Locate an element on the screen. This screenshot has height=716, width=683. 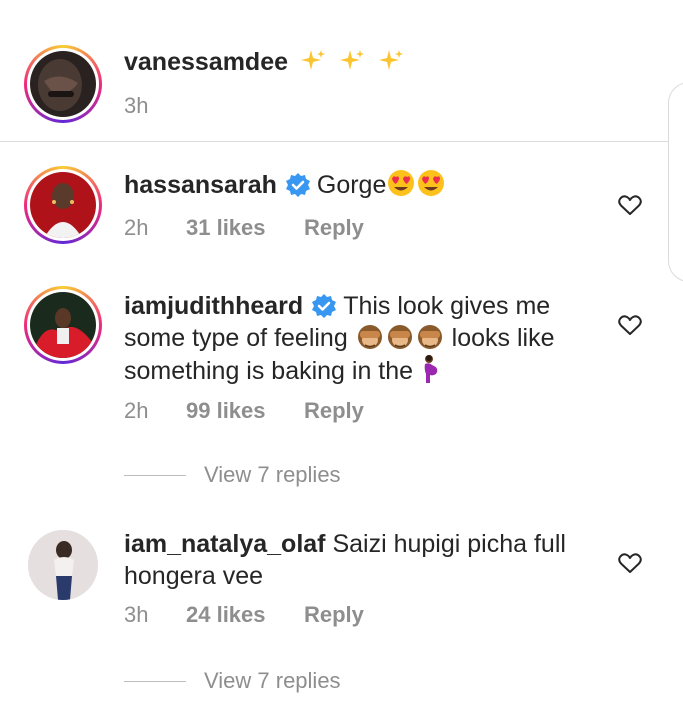
comment-time: 3h is located at coordinates (136, 614).